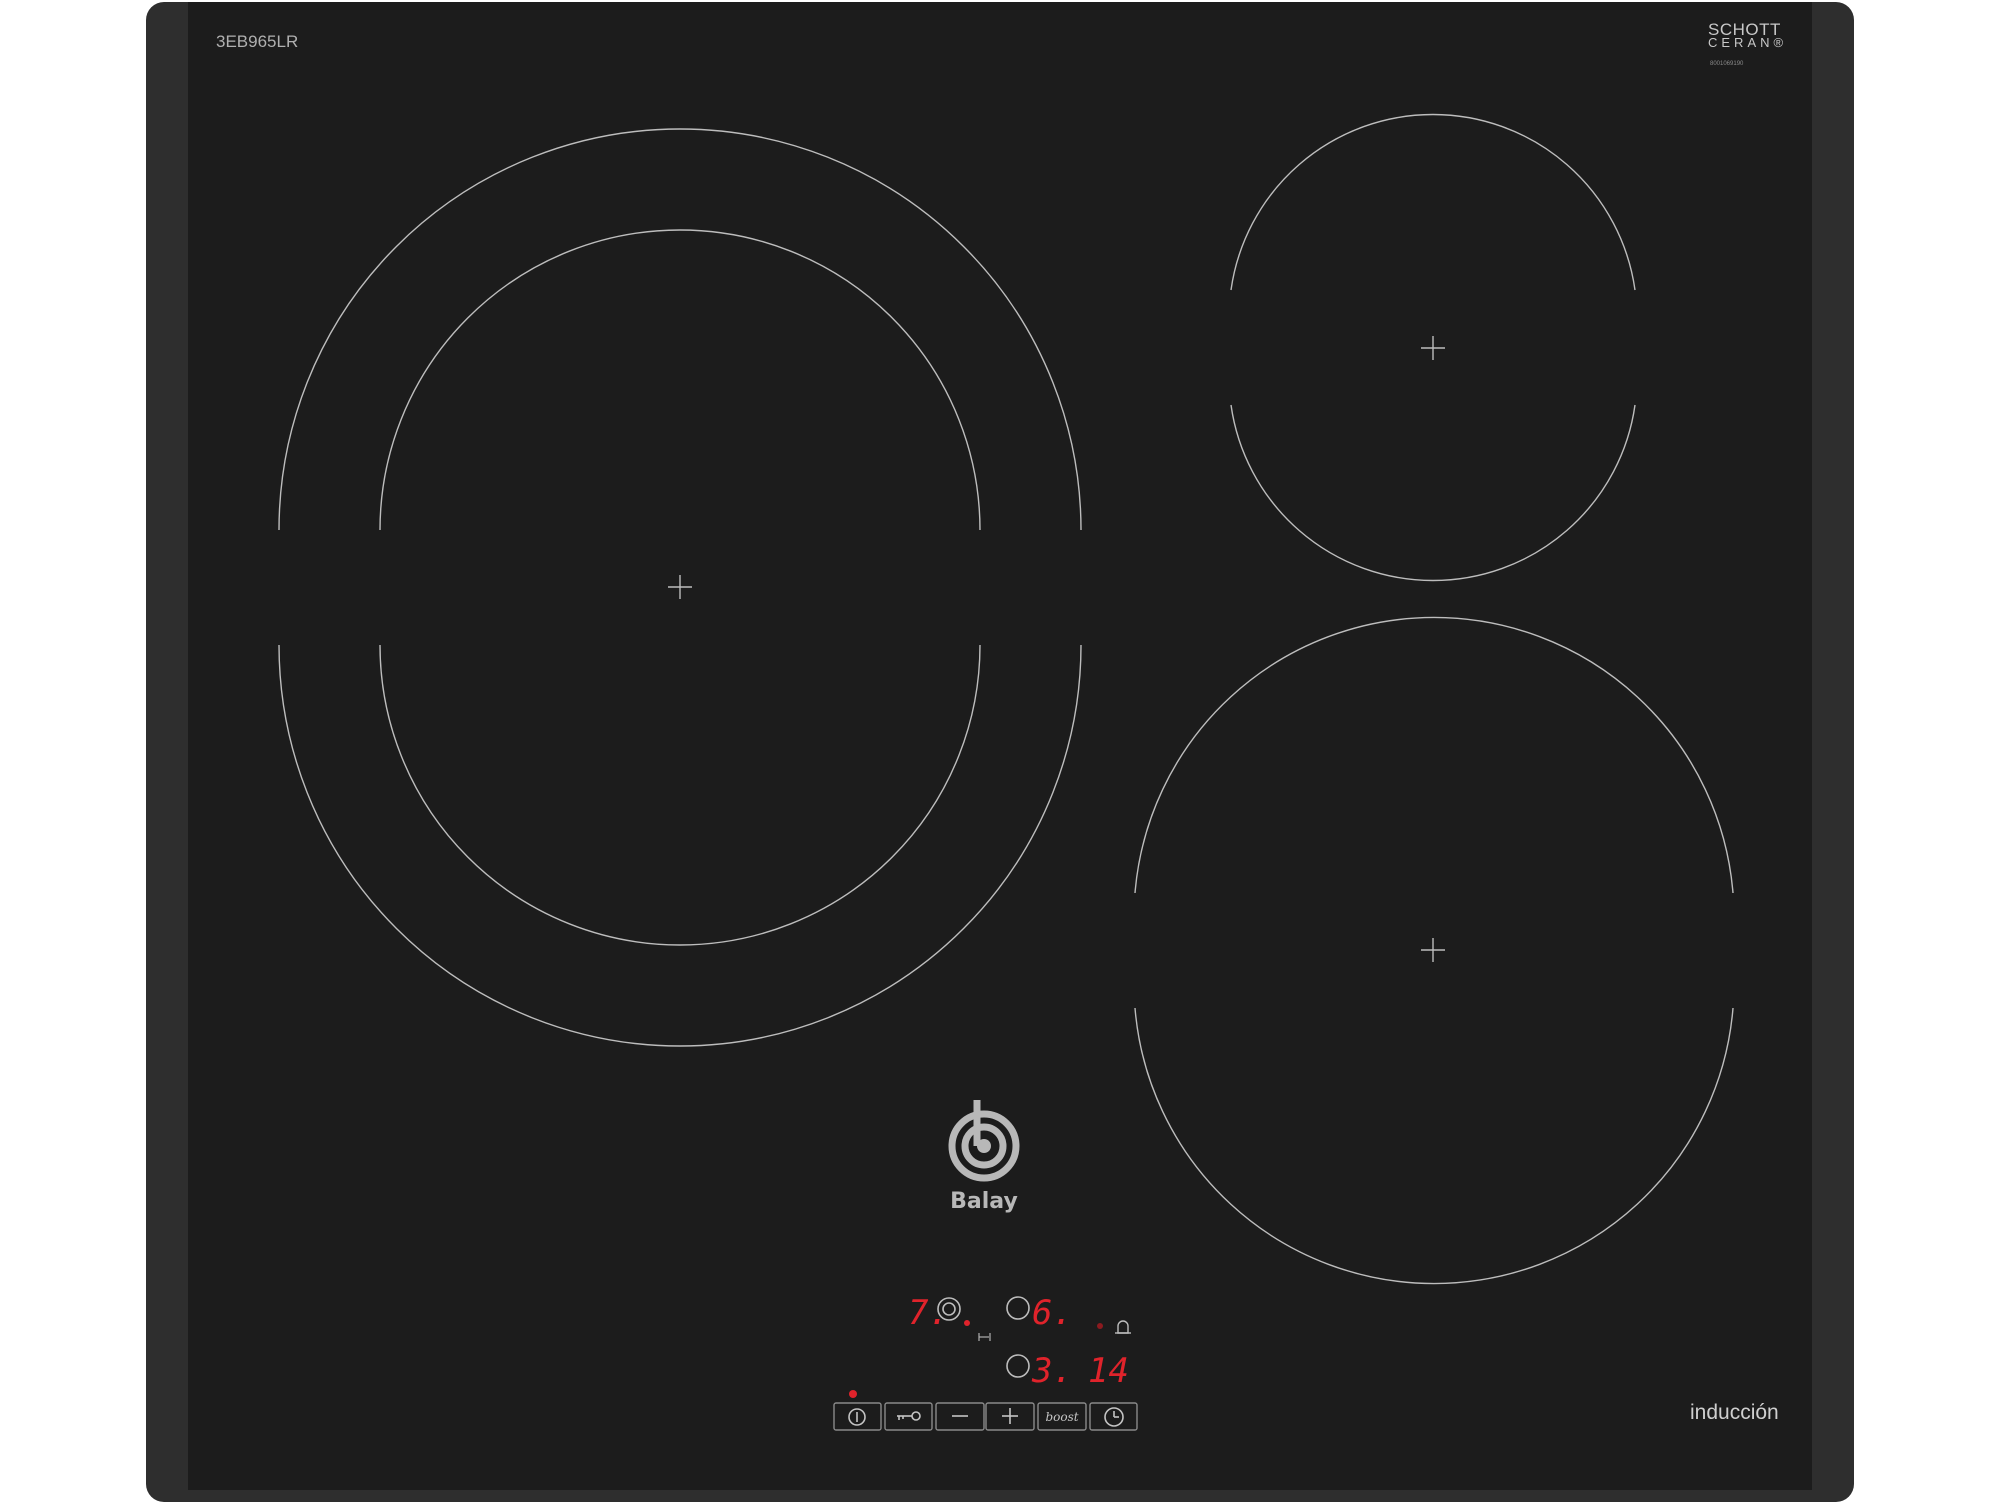  What do you see at coordinates (1113, 1416) in the screenshot?
I see `timer-button` at bounding box center [1113, 1416].